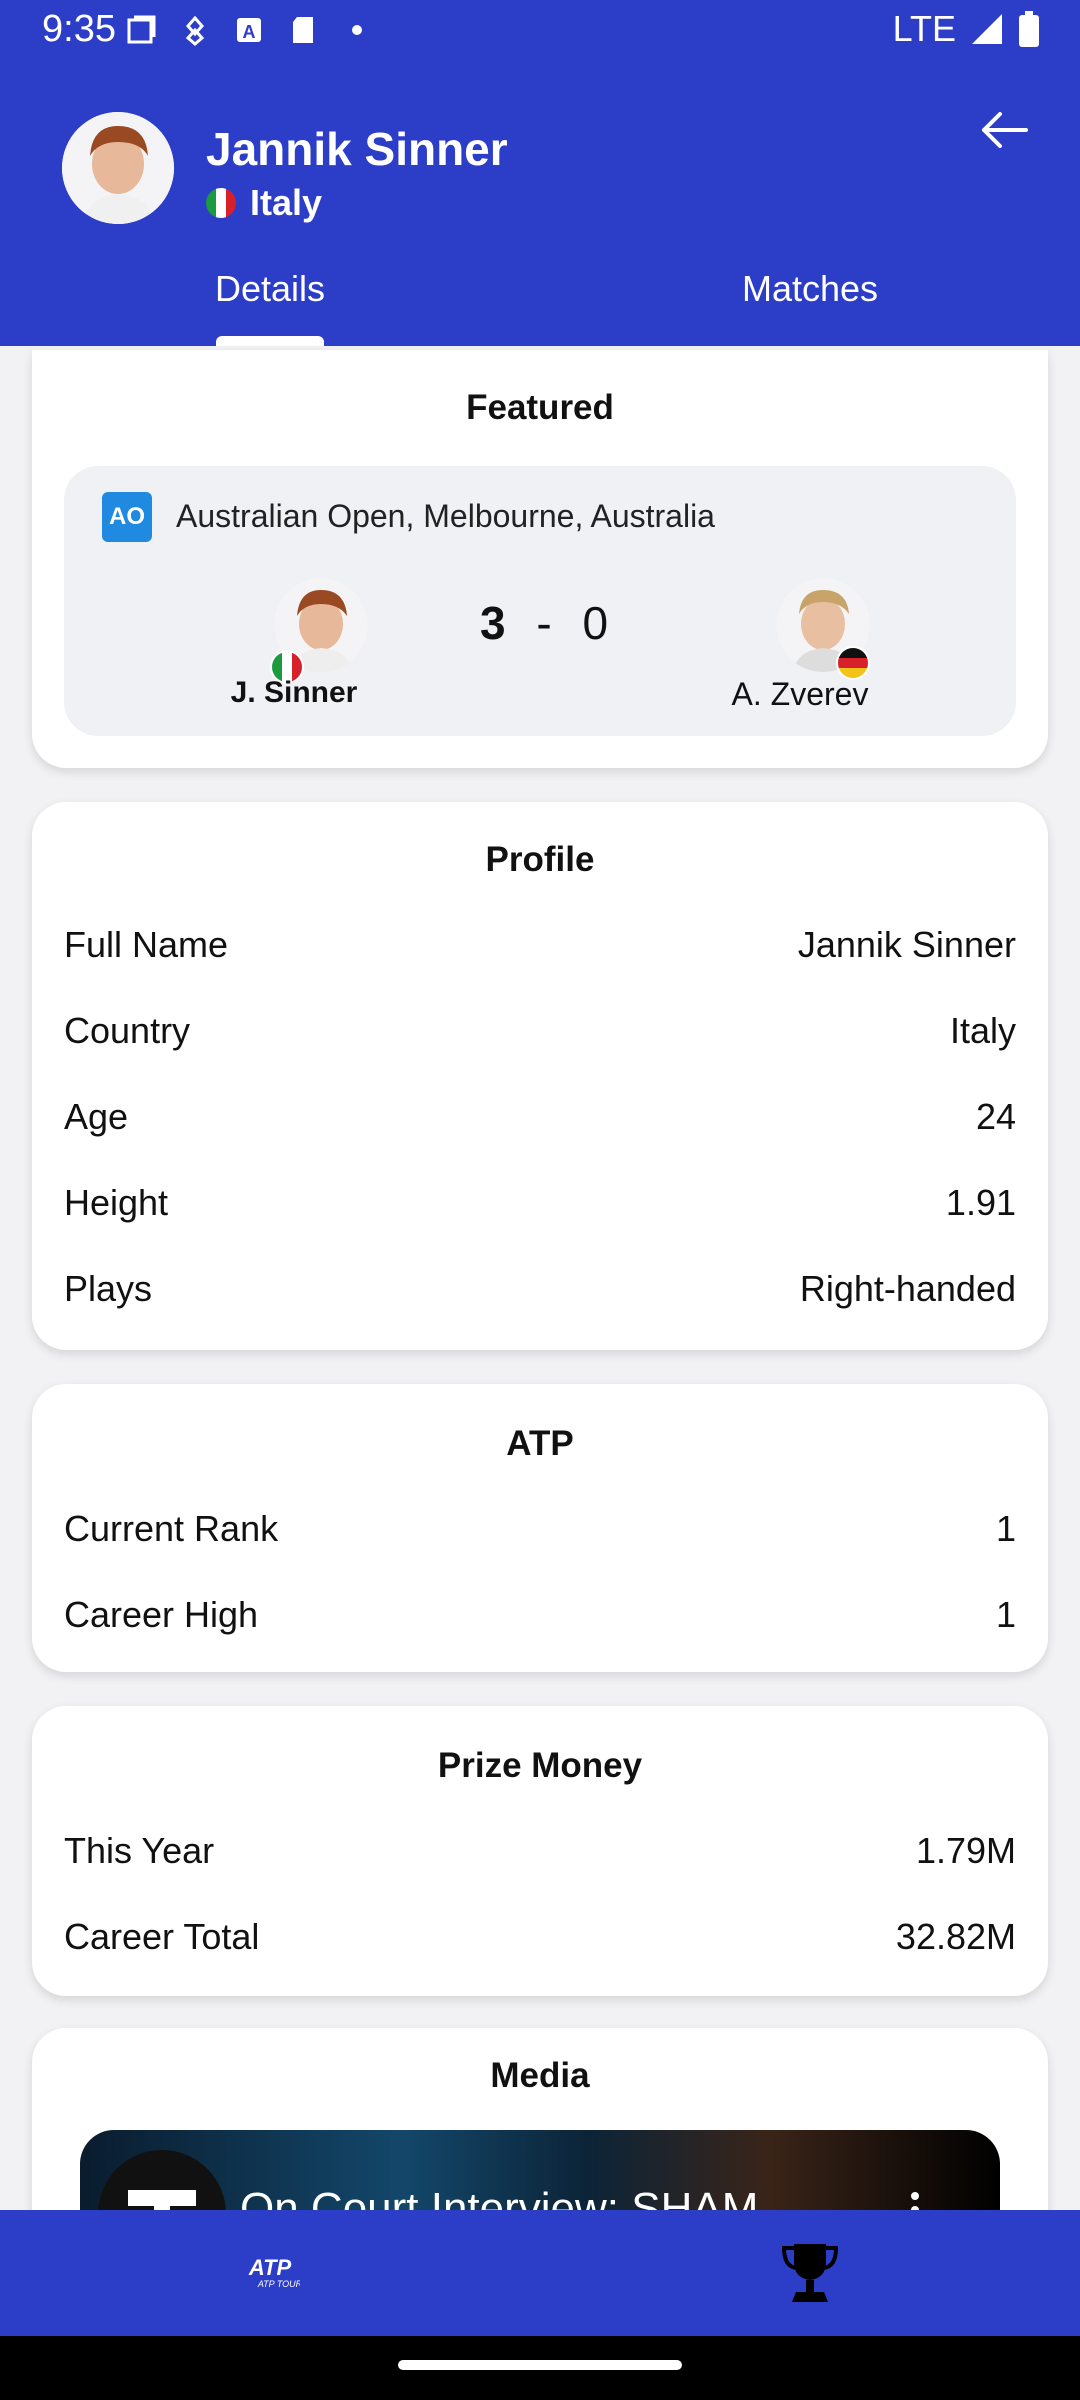  Describe the element at coordinates (540, 2365) in the screenshot. I see `home-gesture-pill` at that location.